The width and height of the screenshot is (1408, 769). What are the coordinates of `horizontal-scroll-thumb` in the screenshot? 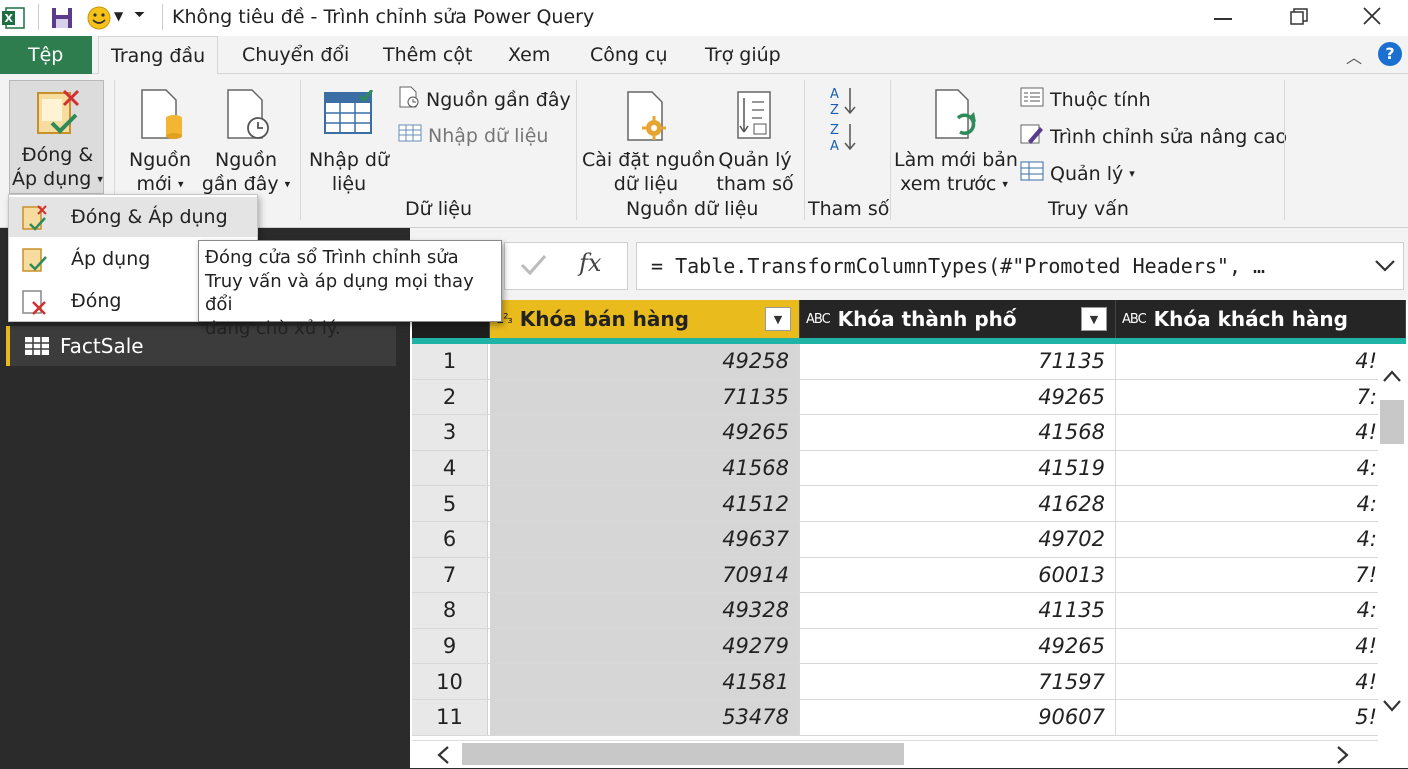 It's located at (683, 754).